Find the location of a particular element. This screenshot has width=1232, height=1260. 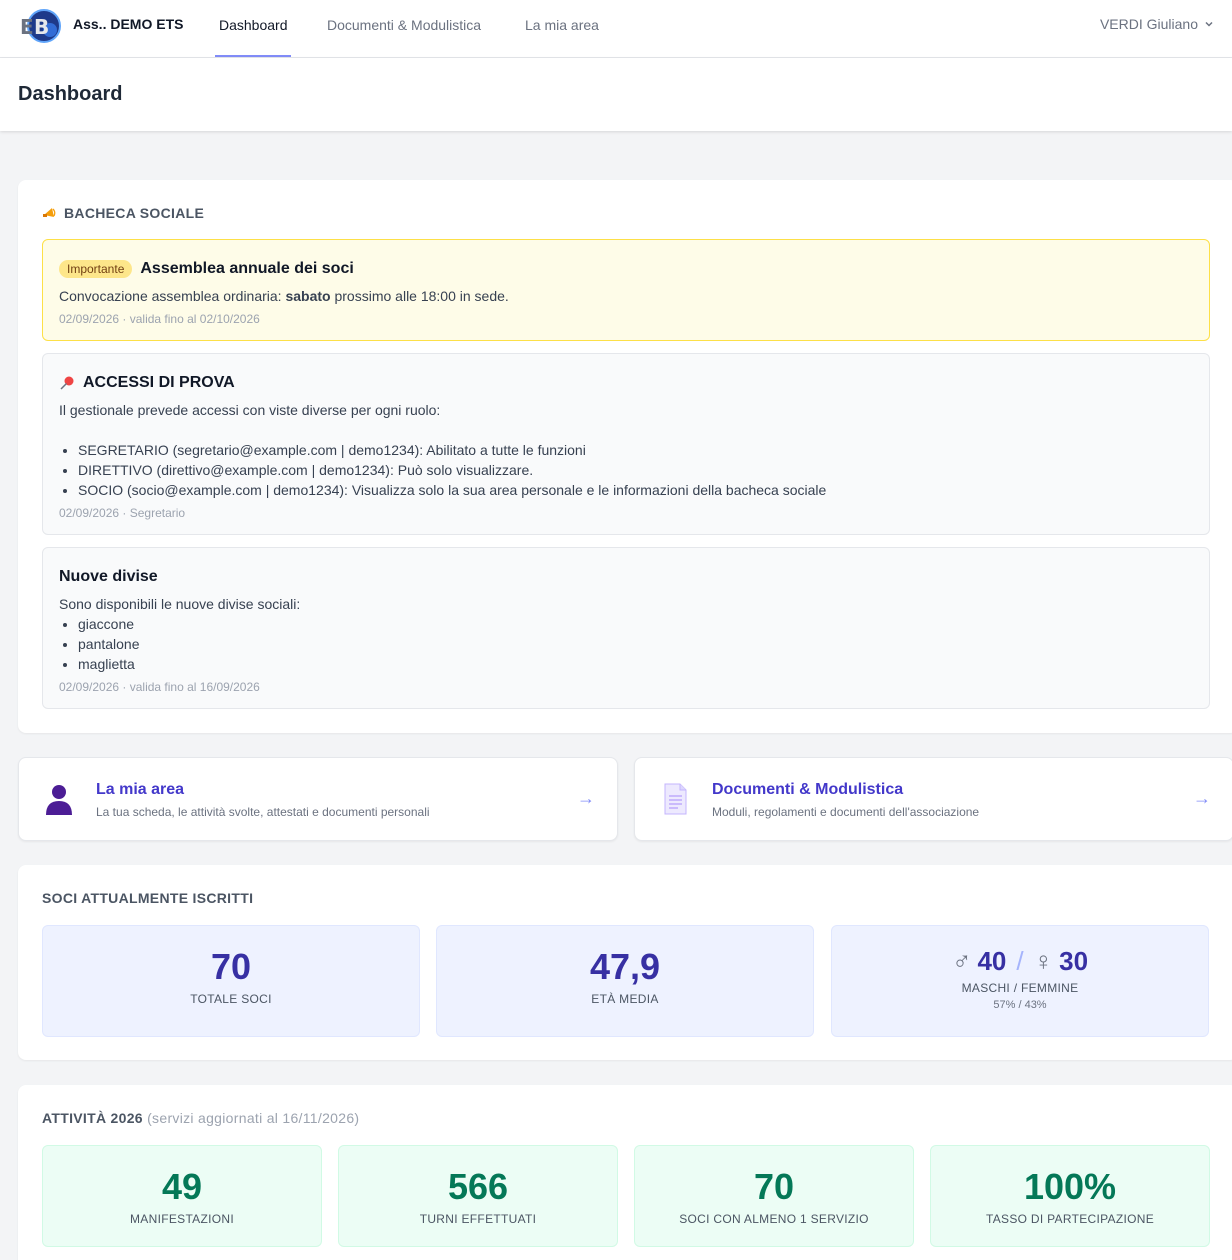

soci-title: SOCI ATTUALMENTE ISCRITTI is located at coordinates (148, 898).